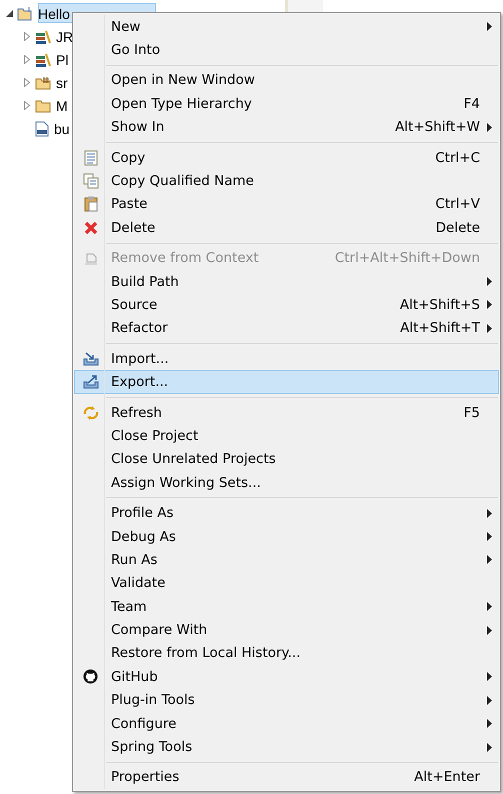  Describe the element at coordinates (286, 560) in the screenshot. I see `menu-item: Run As` at that location.